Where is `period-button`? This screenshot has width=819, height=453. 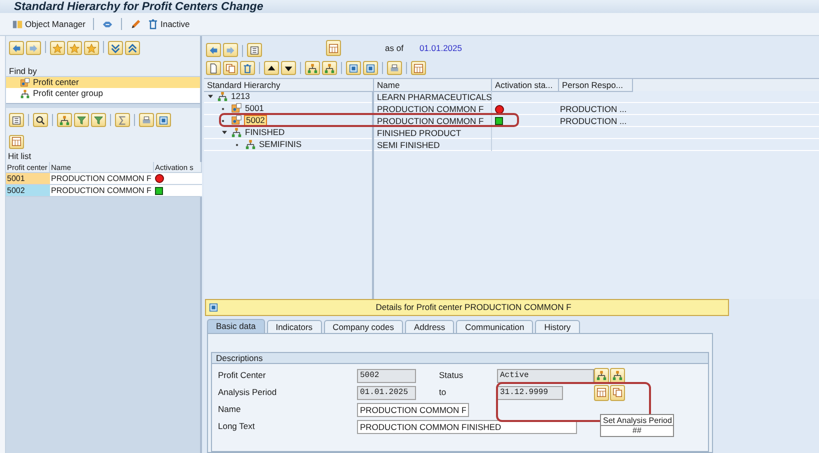
period-button is located at coordinates (601, 392).